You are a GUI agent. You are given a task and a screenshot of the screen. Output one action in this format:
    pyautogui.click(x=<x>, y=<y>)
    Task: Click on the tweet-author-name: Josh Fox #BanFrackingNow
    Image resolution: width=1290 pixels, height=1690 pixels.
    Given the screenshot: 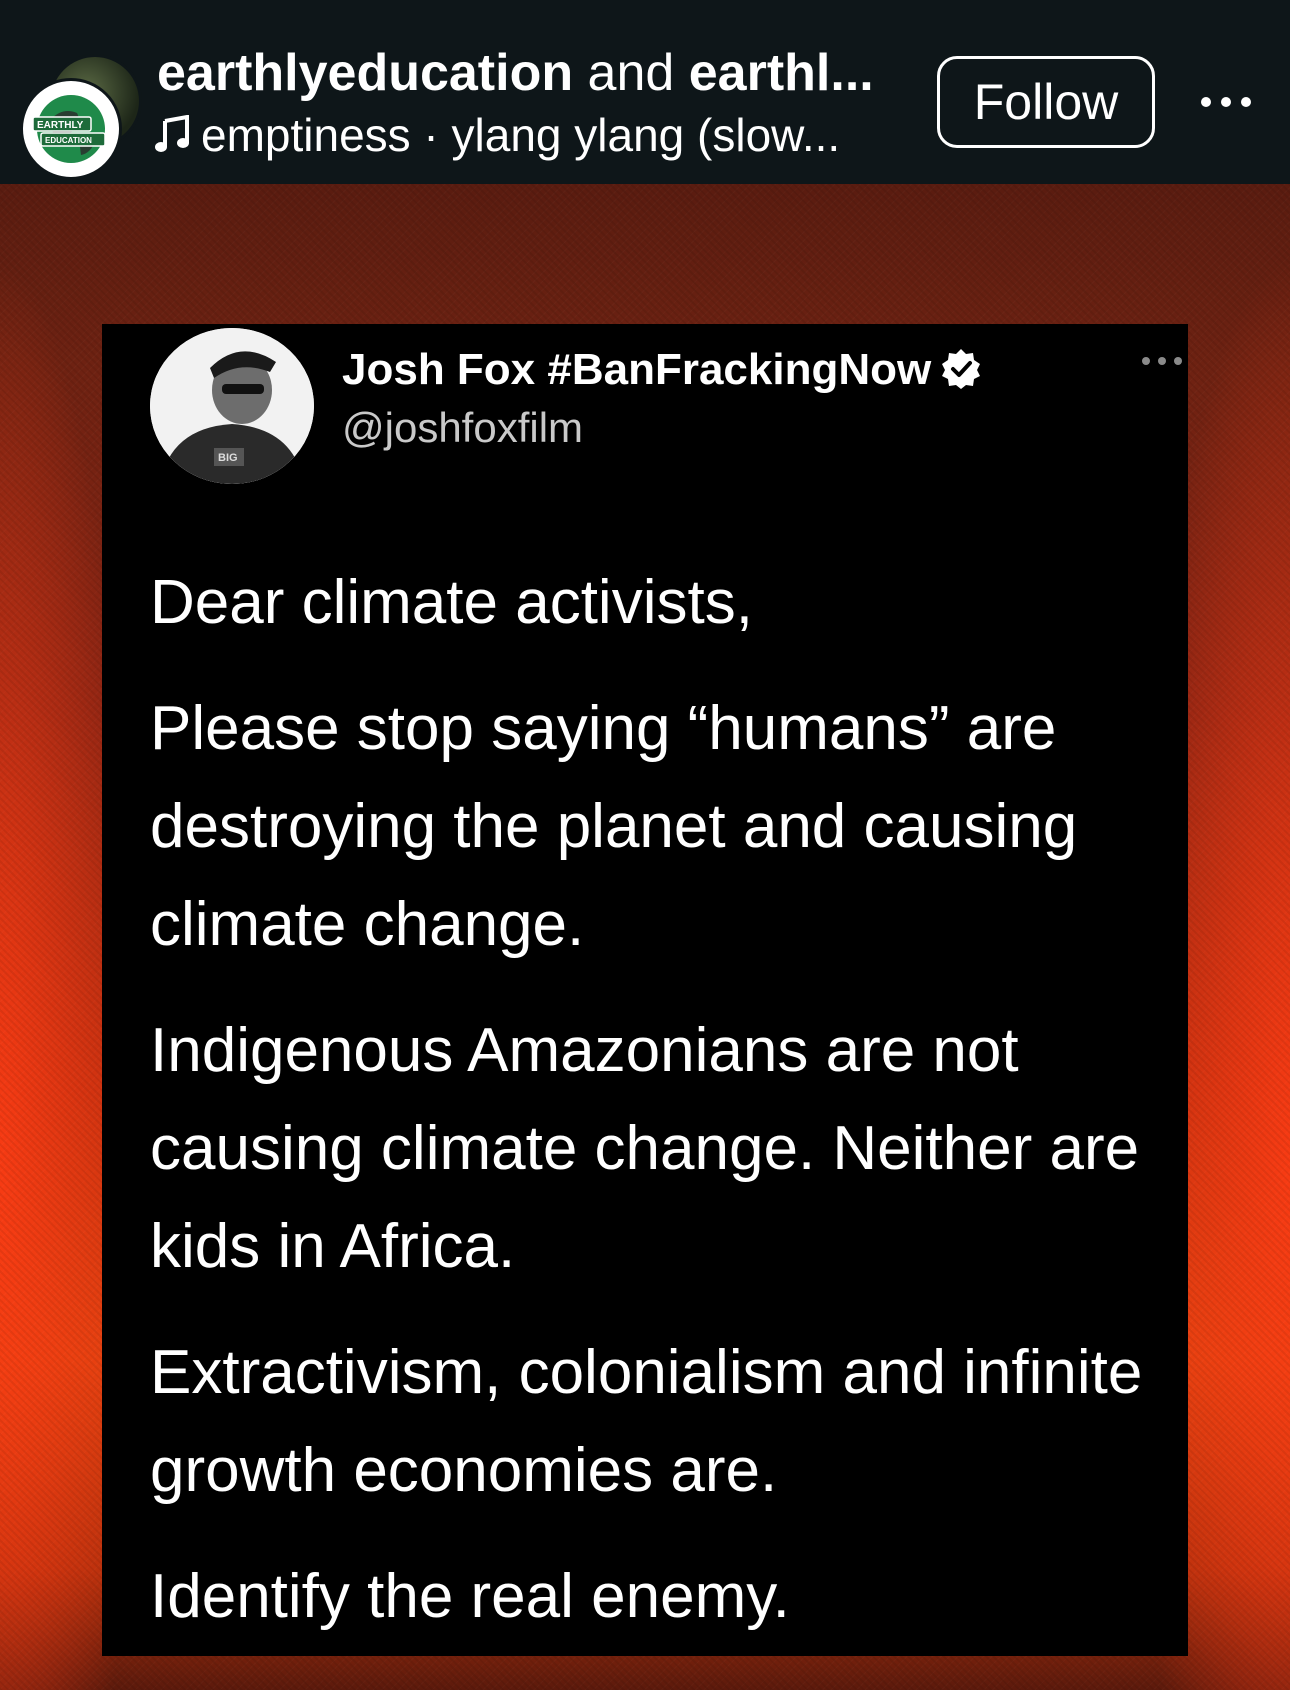 What is the action you would take?
    pyautogui.click(x=662, y=370)
    